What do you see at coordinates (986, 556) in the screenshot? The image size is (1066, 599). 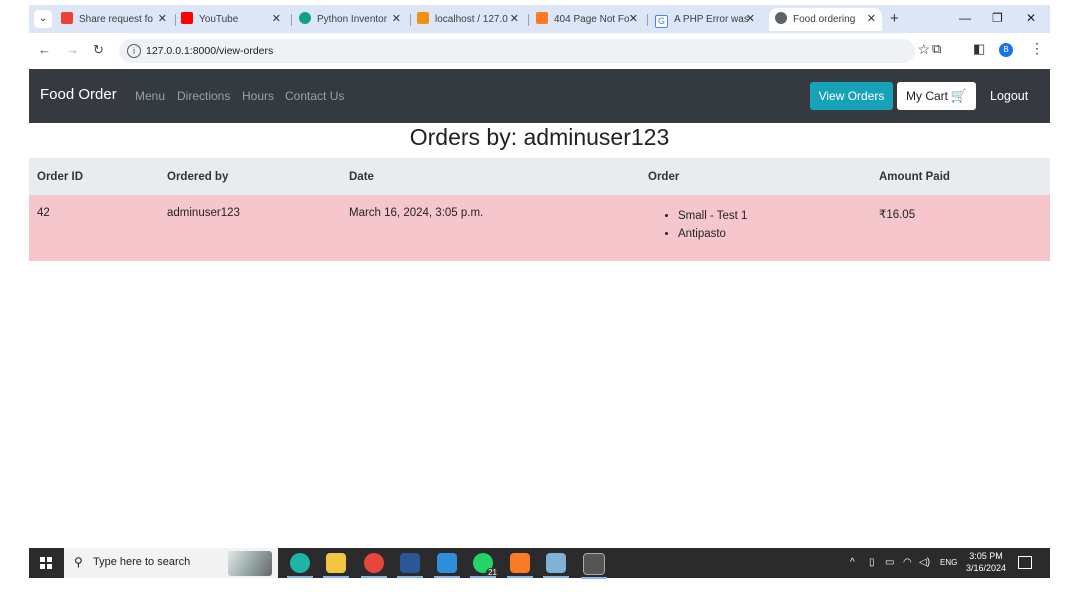 I see `clock-time: 3:05 PM` at bounding box center [986, 556].